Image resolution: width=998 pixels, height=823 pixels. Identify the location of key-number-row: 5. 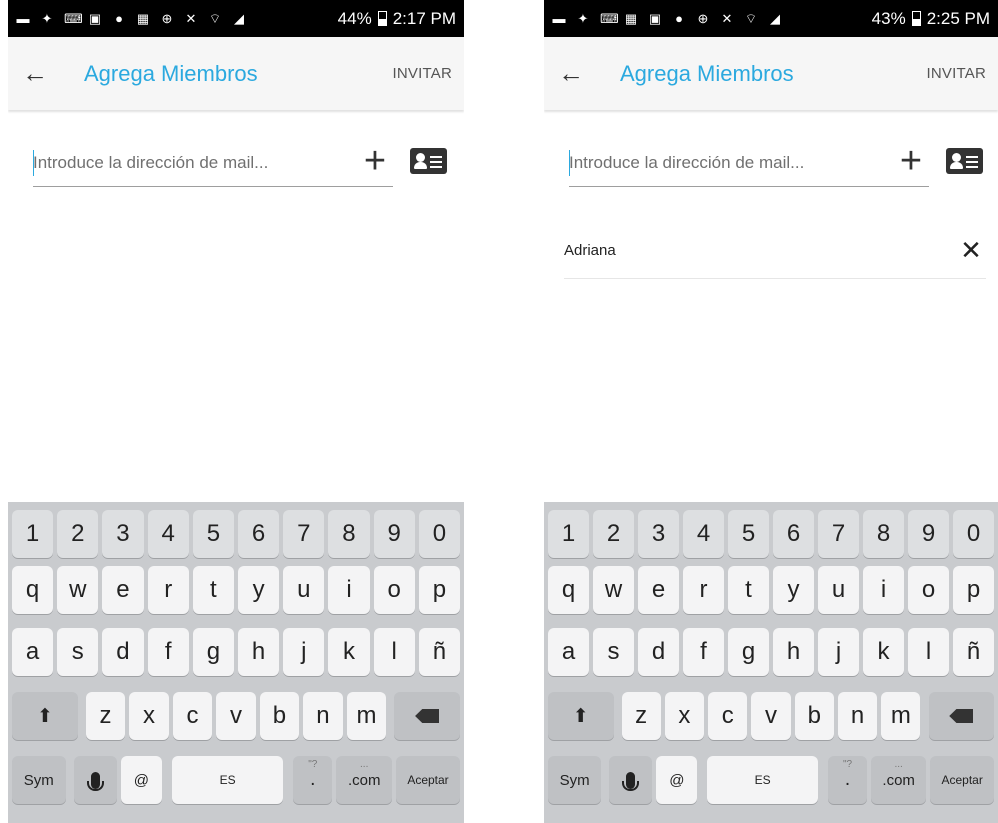
(213, 534).